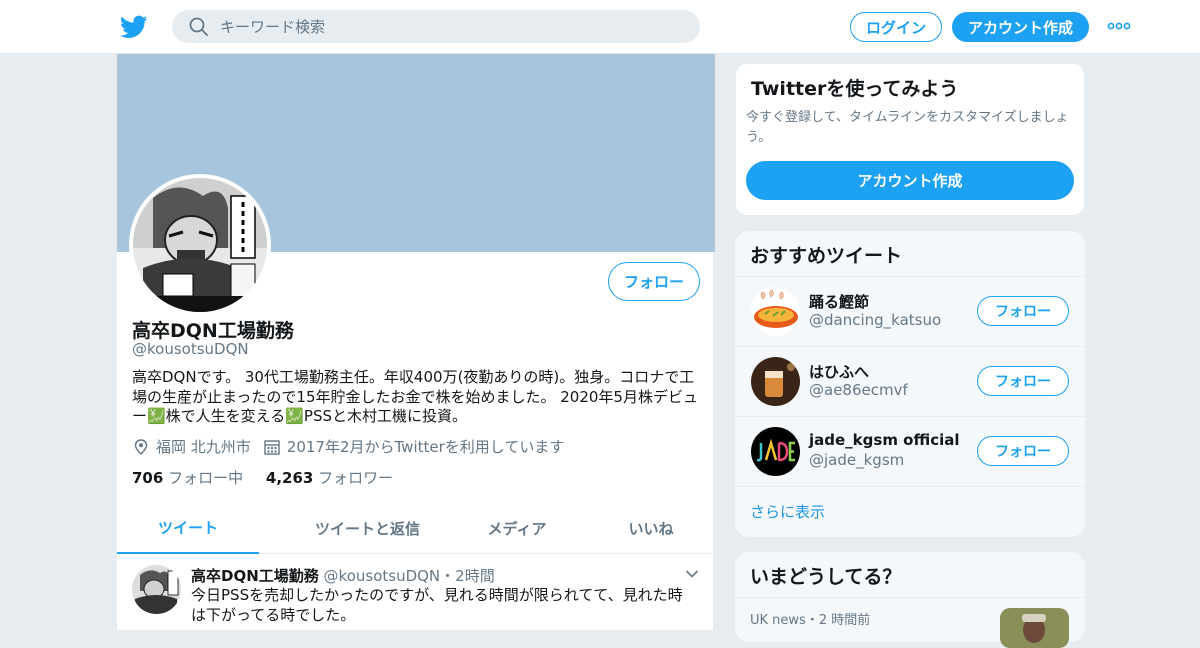  I want to click on search-box, so click(436, 26).